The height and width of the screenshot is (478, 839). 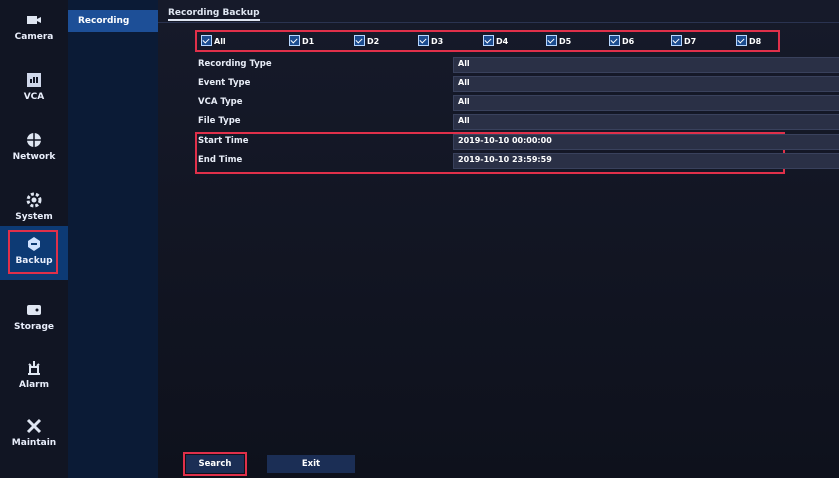 I want to click on nav-label-maintain: Maintain, so click(x=34, y=443).